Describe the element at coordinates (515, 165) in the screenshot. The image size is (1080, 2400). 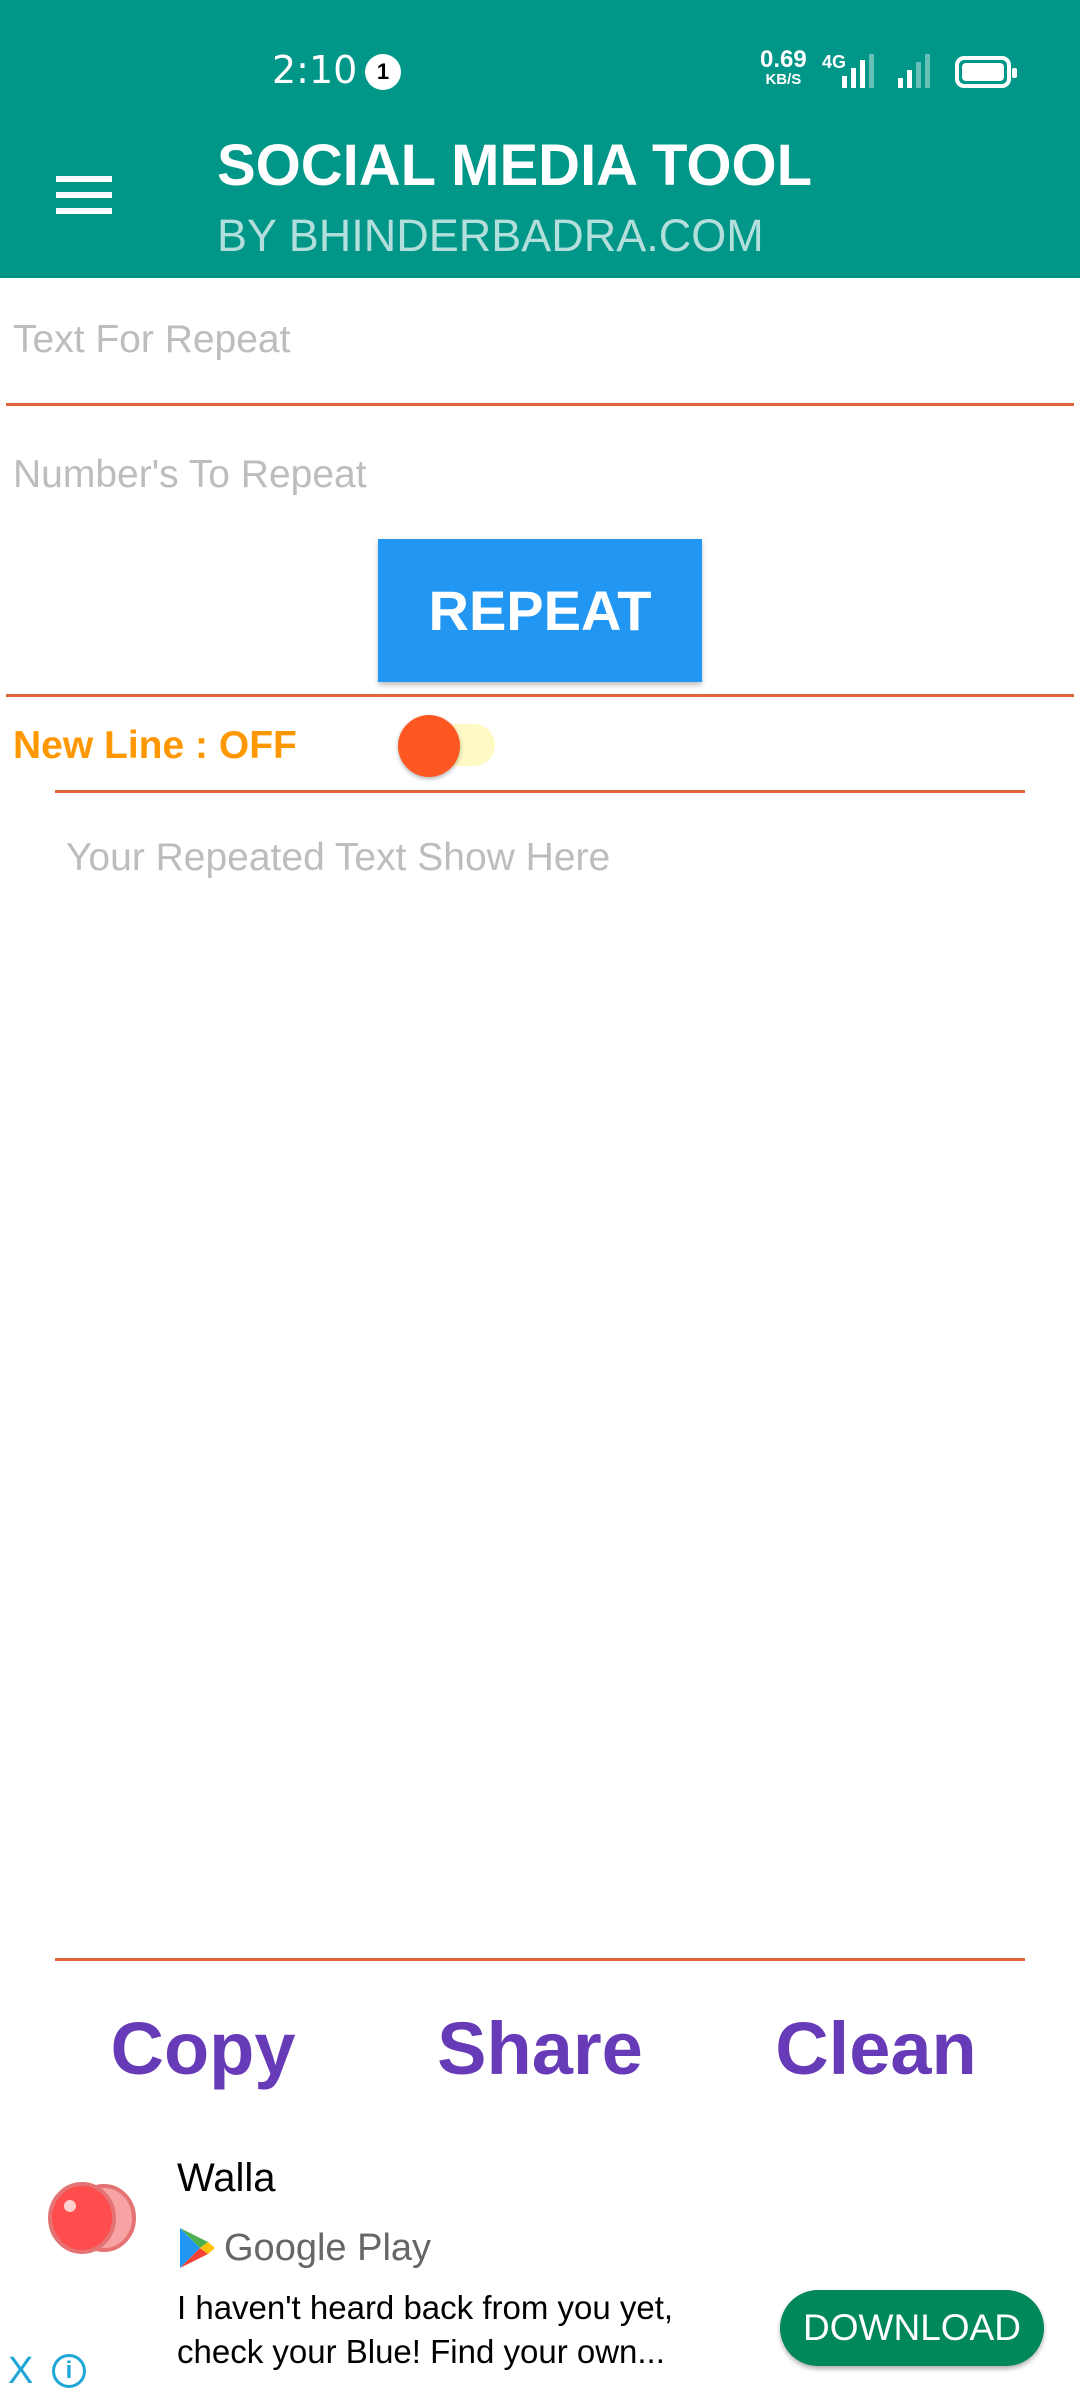
I see `app-title: SOCIAL MEDIA TOOL` at that location.